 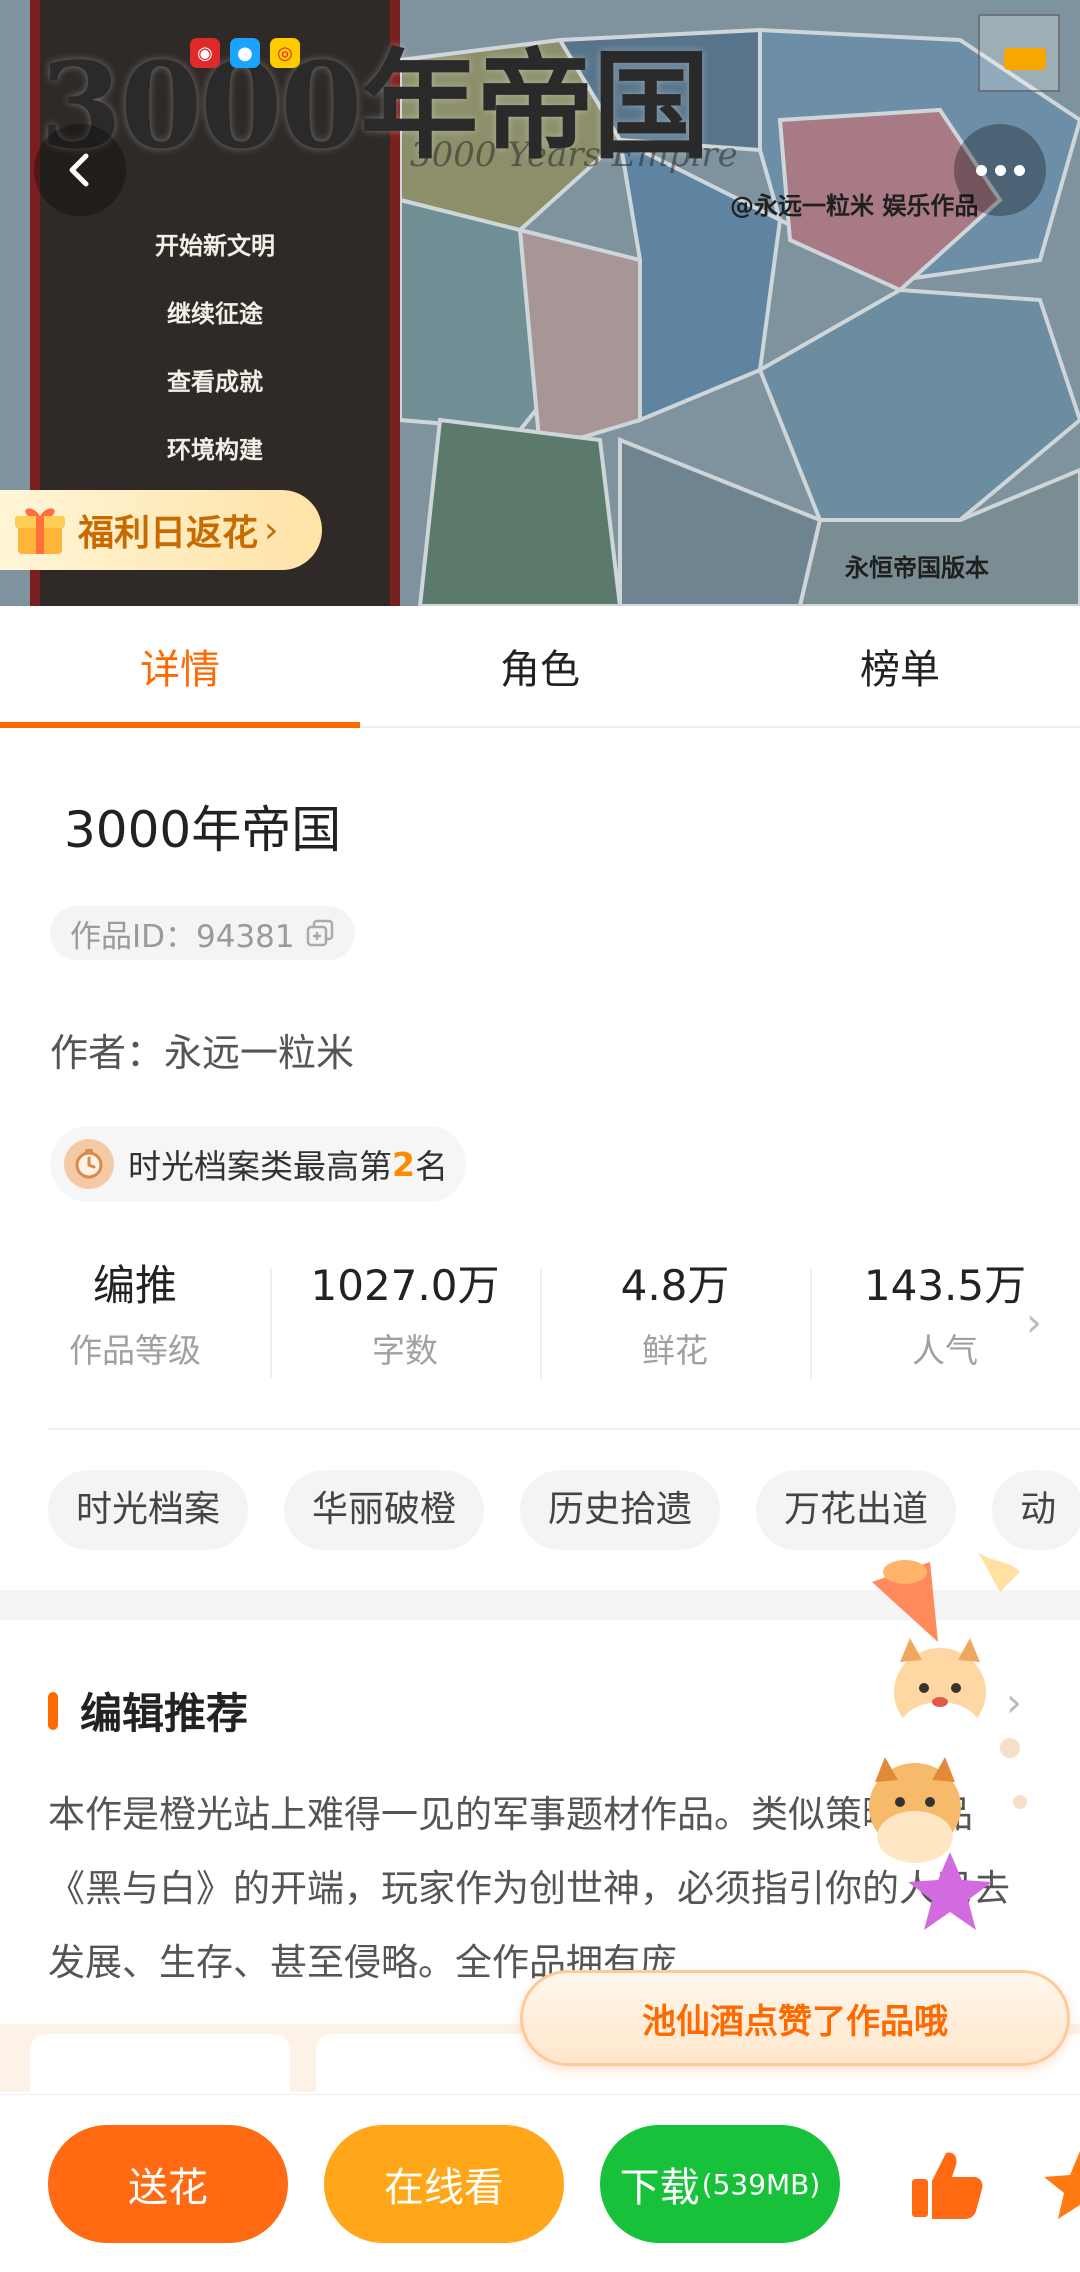 What do you see at coordinates (202, 1049) in the screenshot?
I see `author-line: 作者：永远一粒米` at bounding box center [202, 1049].